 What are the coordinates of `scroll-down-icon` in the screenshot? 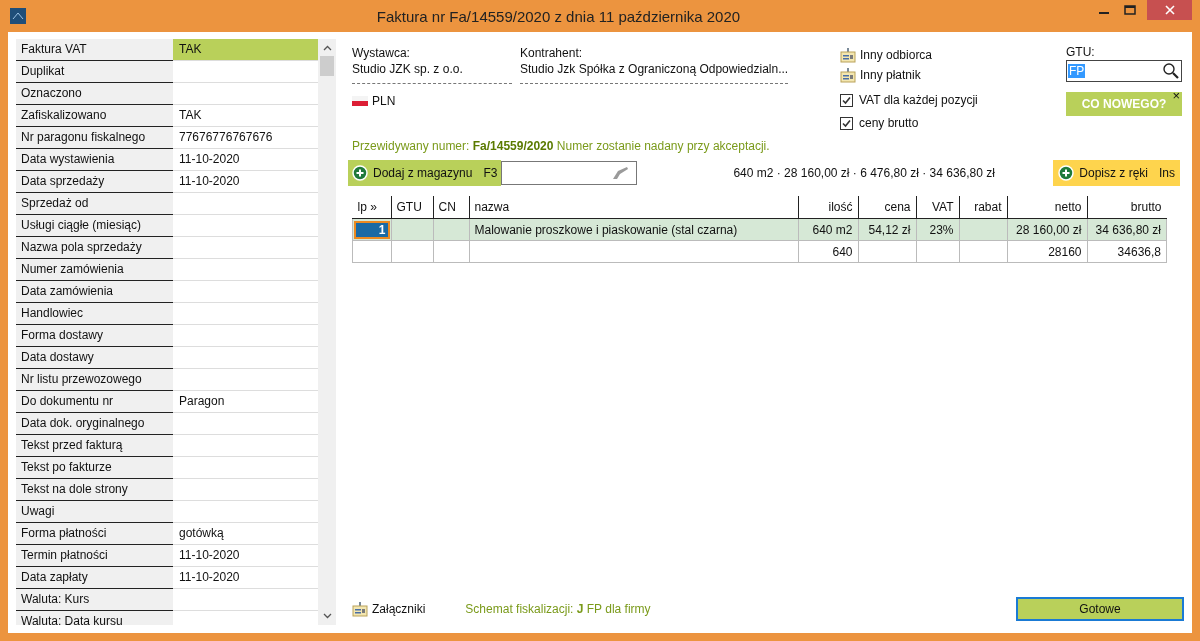 It's located at (327, 616).